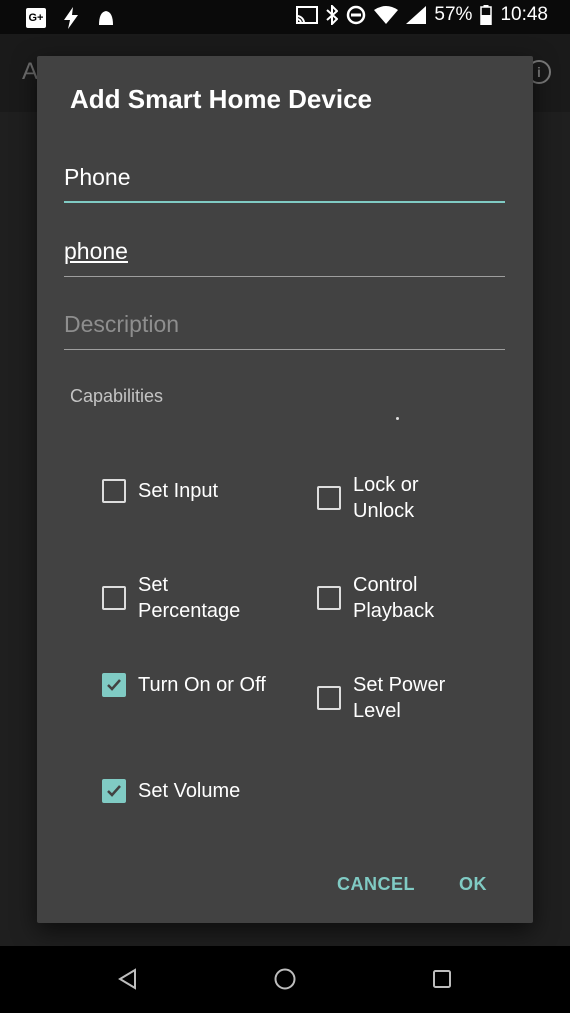 The image size is (570, 1013). Describe the element at coordinates (386, 15) in the screenshot. I see `wifi-icon` at that location.